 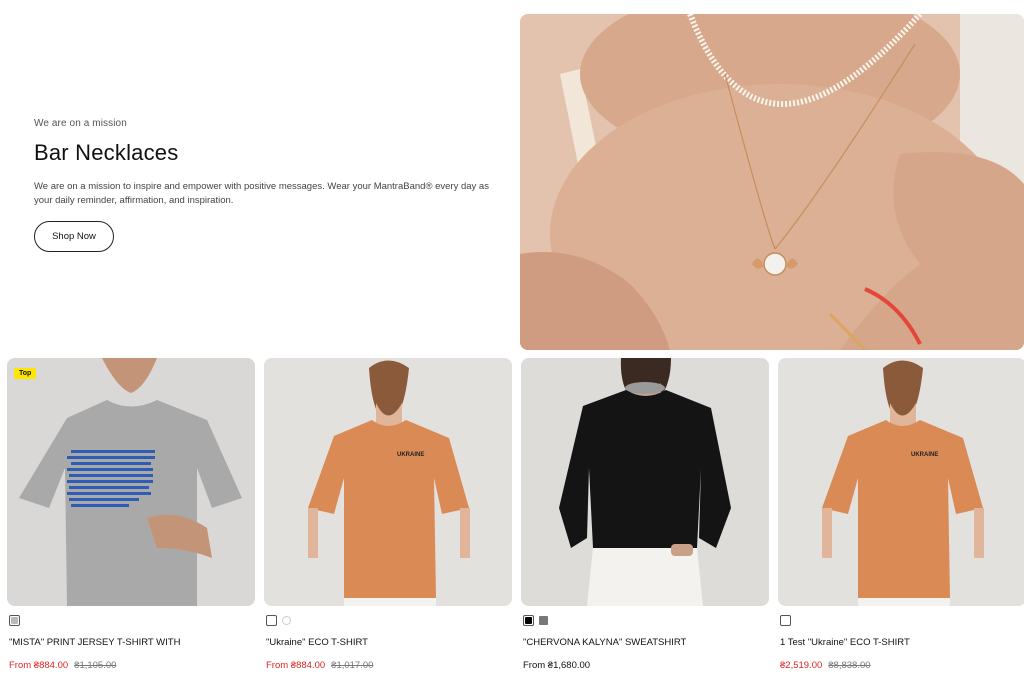 I want to click on product-name: "CHERVONA KALYNA" SWEATSHIRT, so click(x=646, y=642).